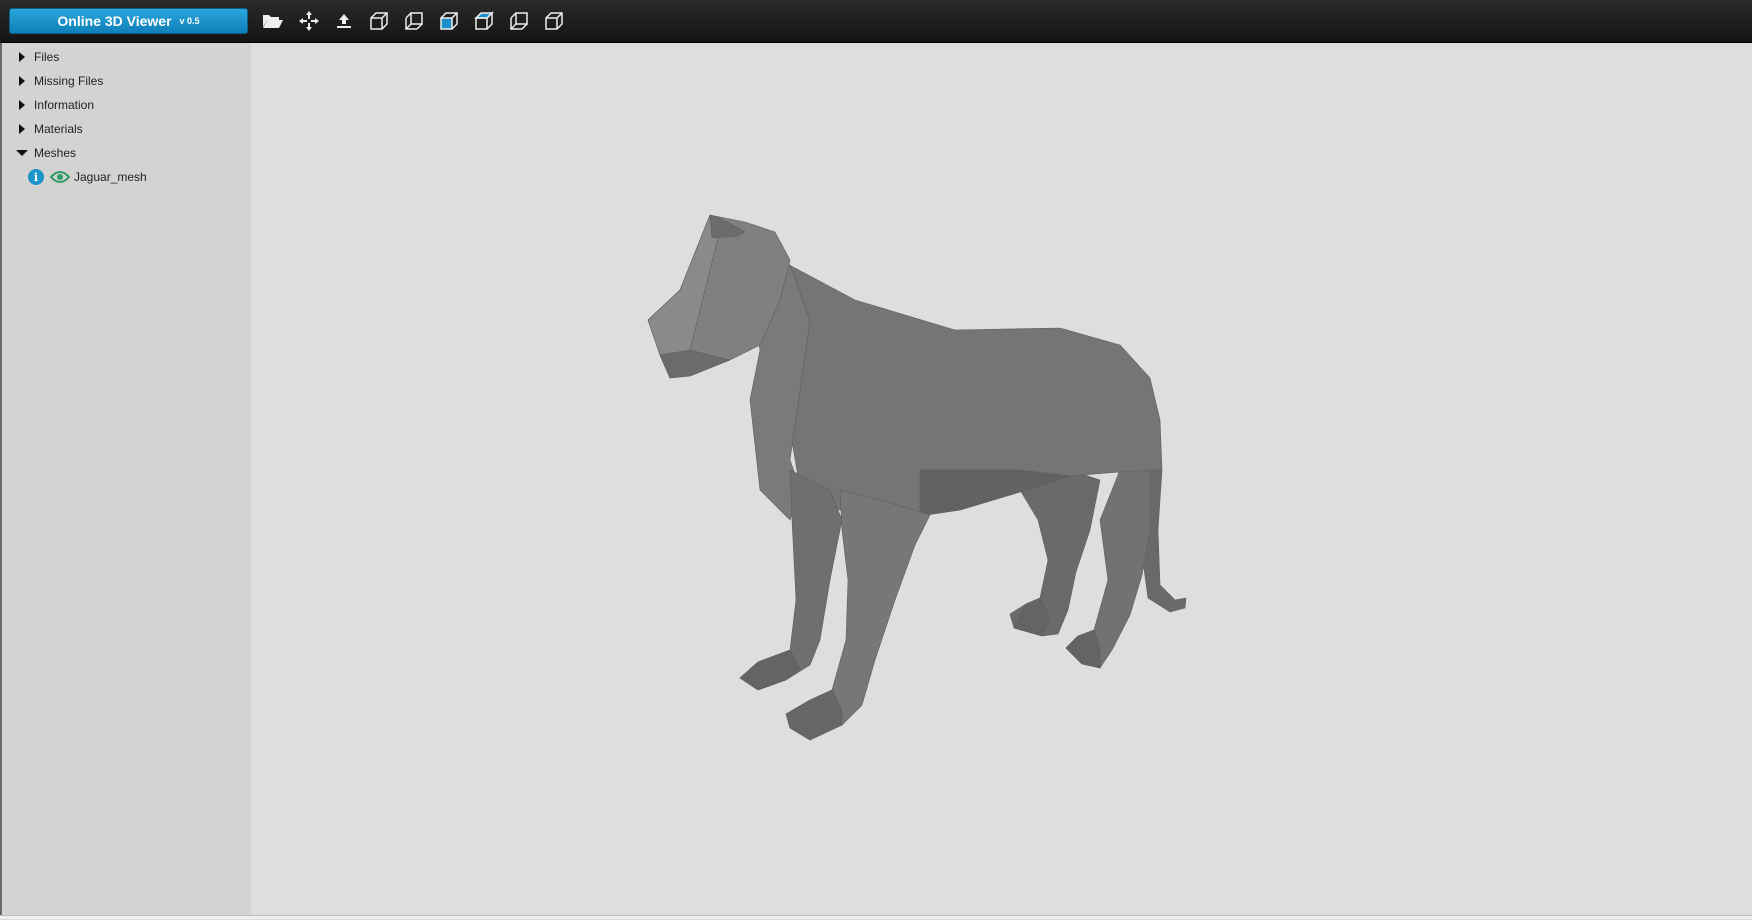 The image size is (1752, 920). Describe the element at coordinates (36, 177) in the screenshot. I see `info-icon: i` at that location.